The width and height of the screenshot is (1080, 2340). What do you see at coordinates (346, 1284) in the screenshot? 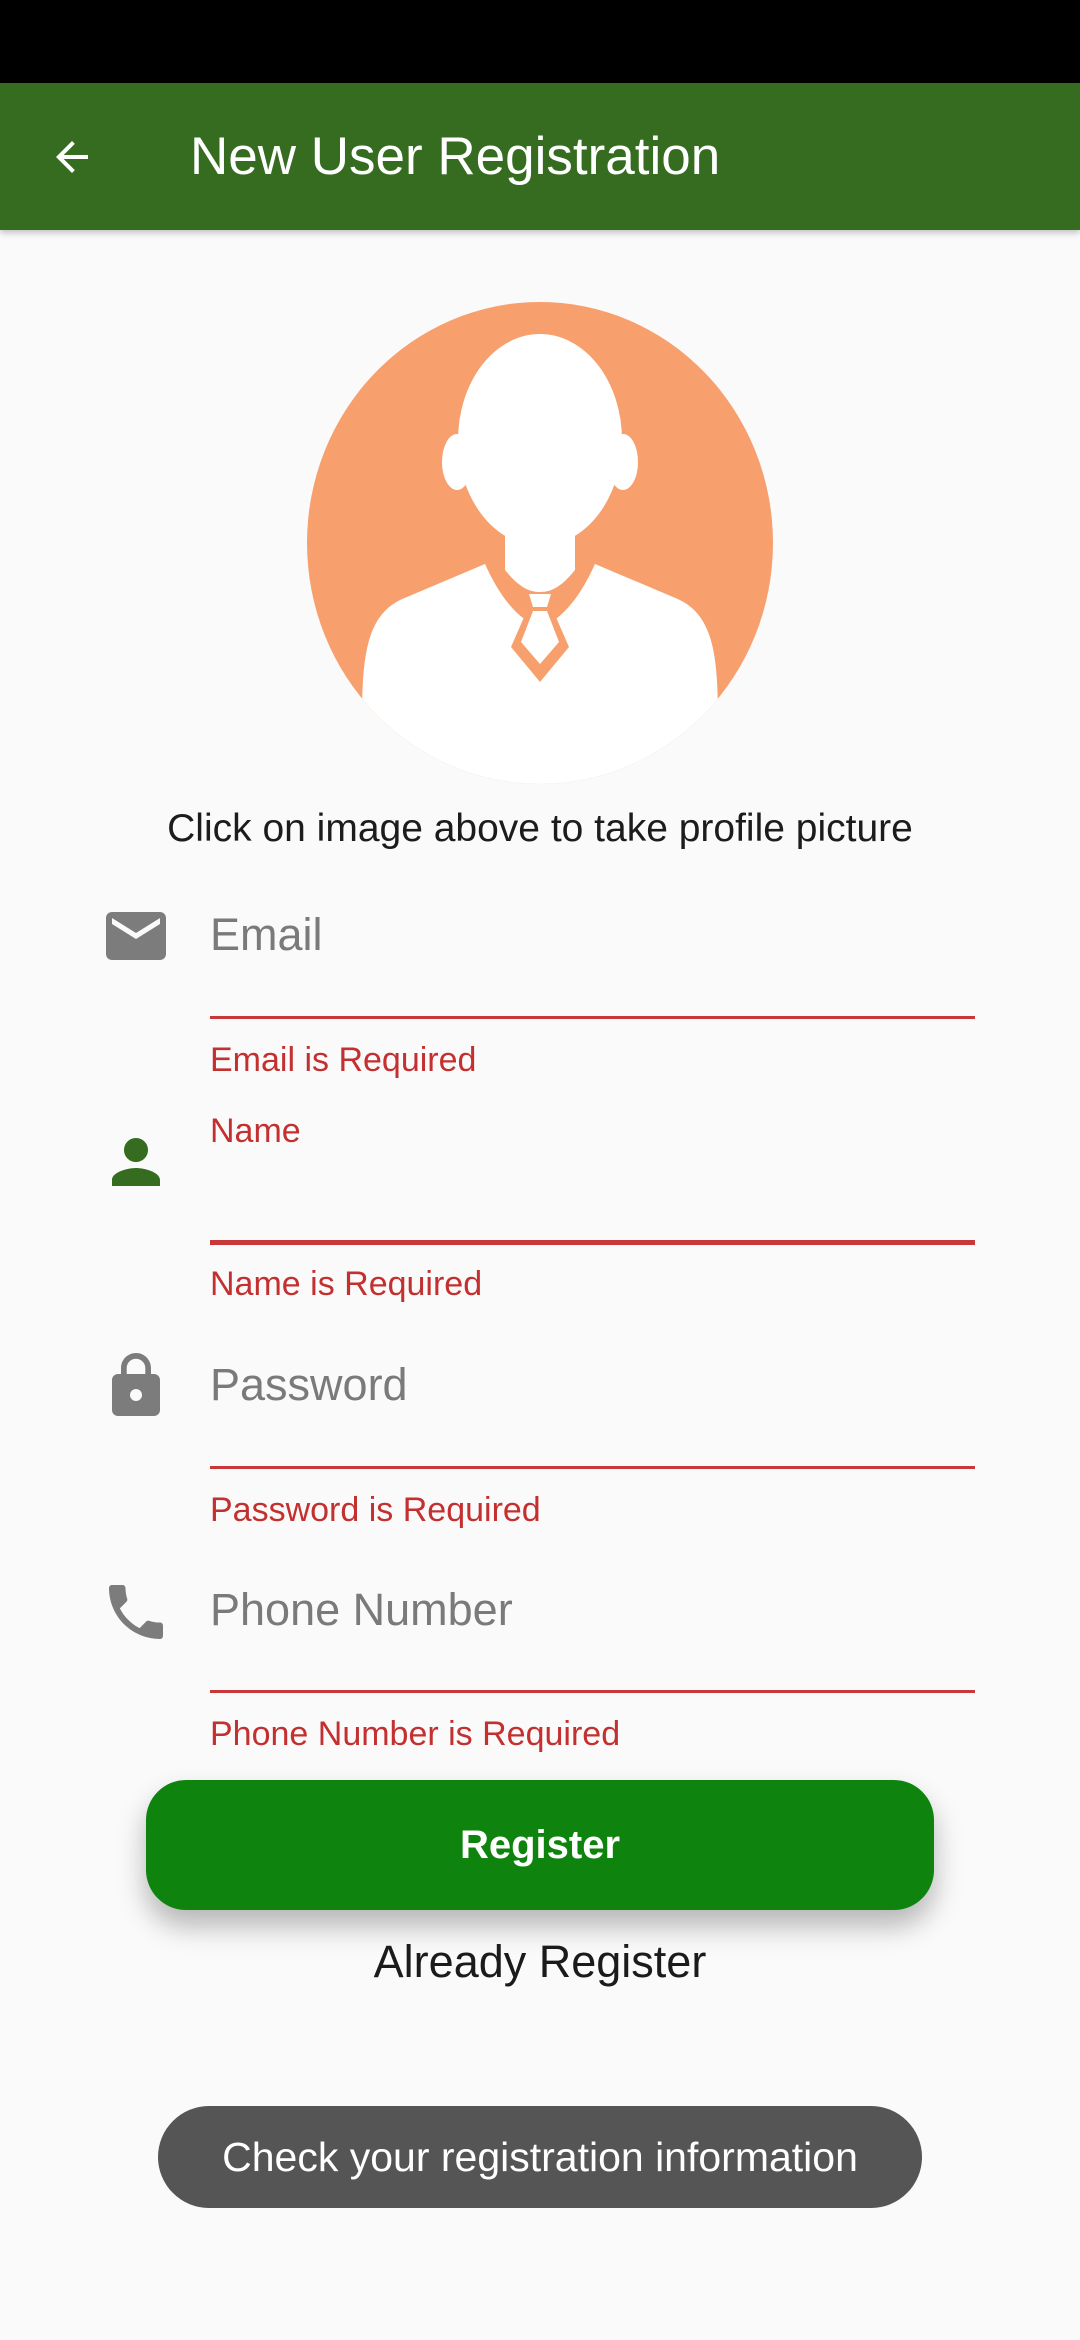
I see `name-error: Name is Required` at bounding box center [346, 1284].